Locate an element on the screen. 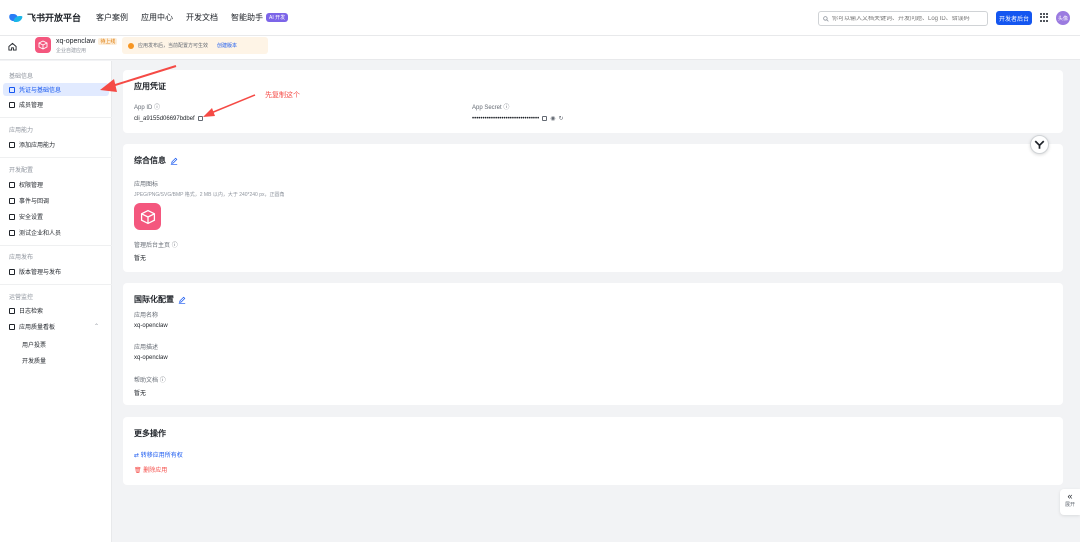 The image size is (1080, 542). create-version-link: 创建版本 is located at coordinates (227, 45).